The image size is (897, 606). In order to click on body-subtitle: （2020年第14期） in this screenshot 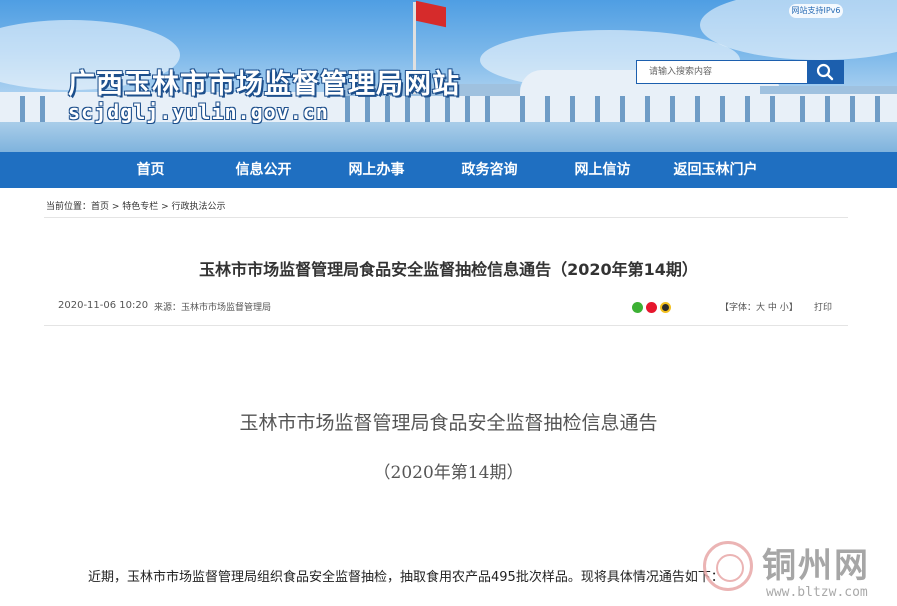, I will do `click(448, 473)`.